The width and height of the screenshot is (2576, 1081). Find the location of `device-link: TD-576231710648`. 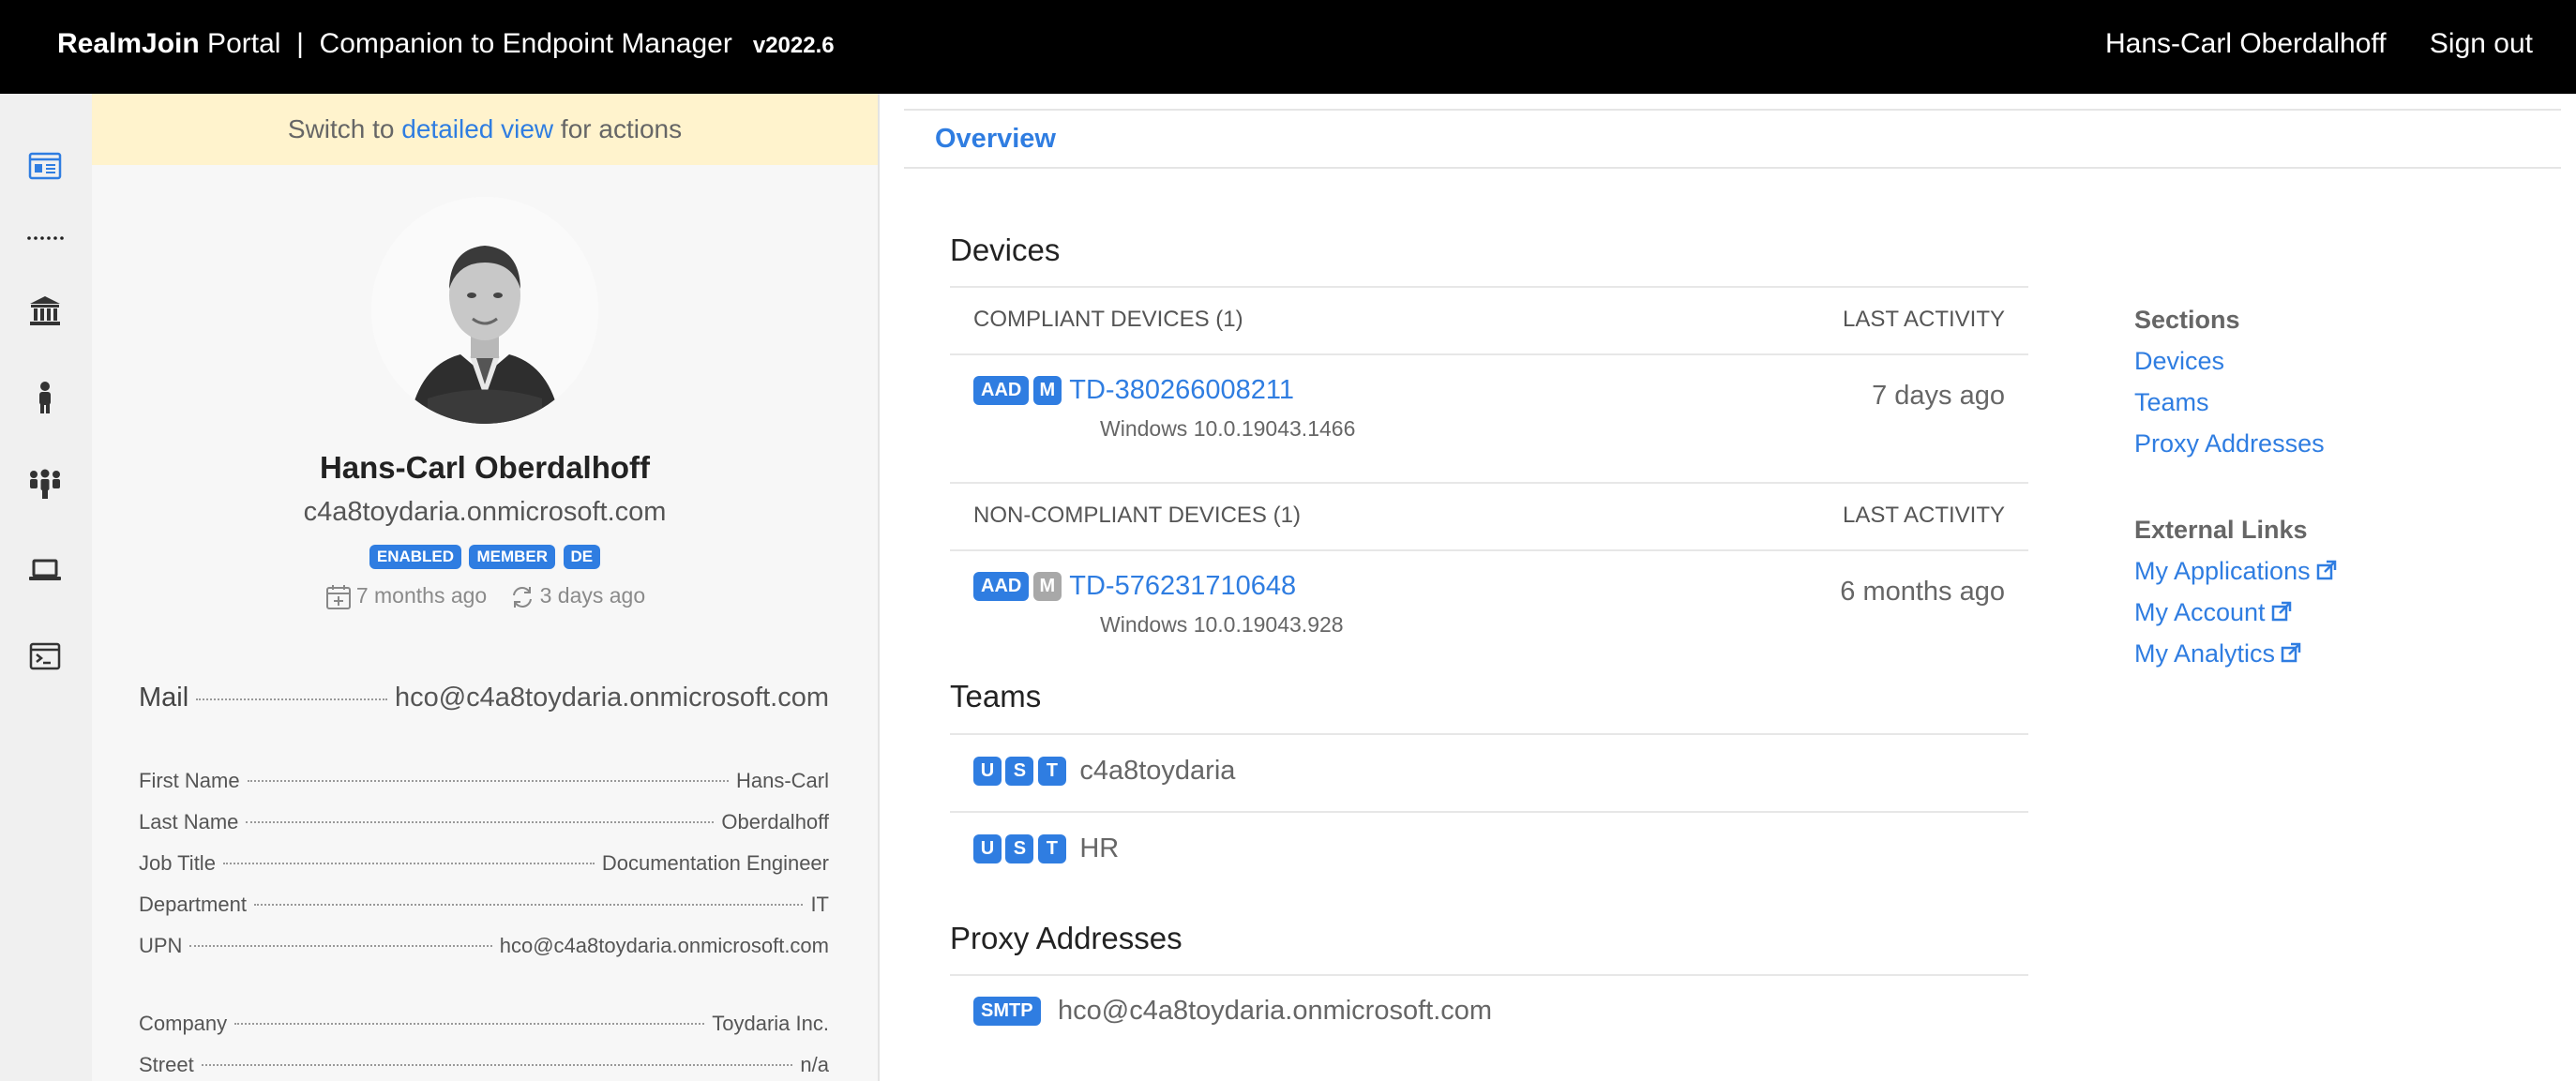

device-link: TD-576231710648 is located at coordinates (1182, 586).